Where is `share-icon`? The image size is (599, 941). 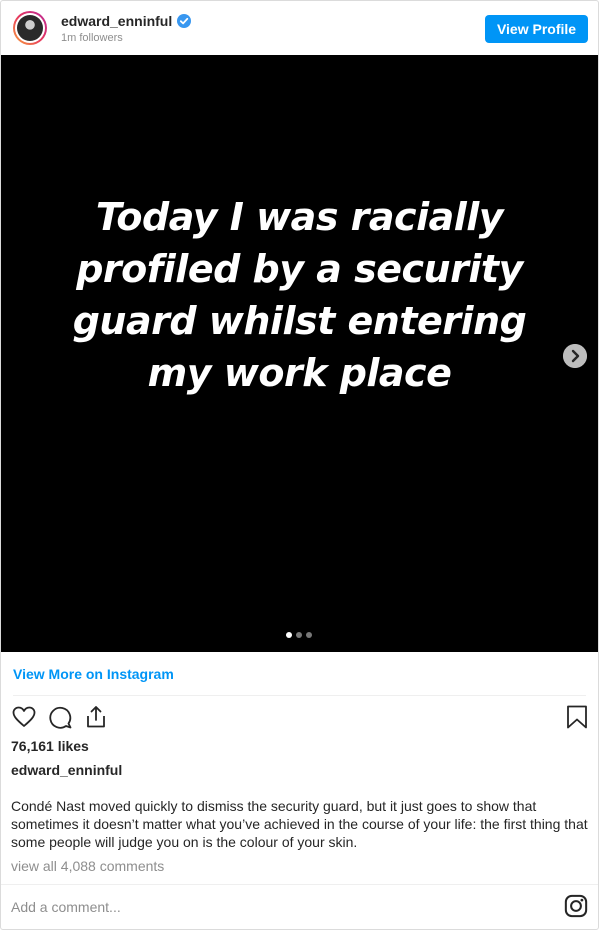 share-icon is located at coordinates (96, 717).